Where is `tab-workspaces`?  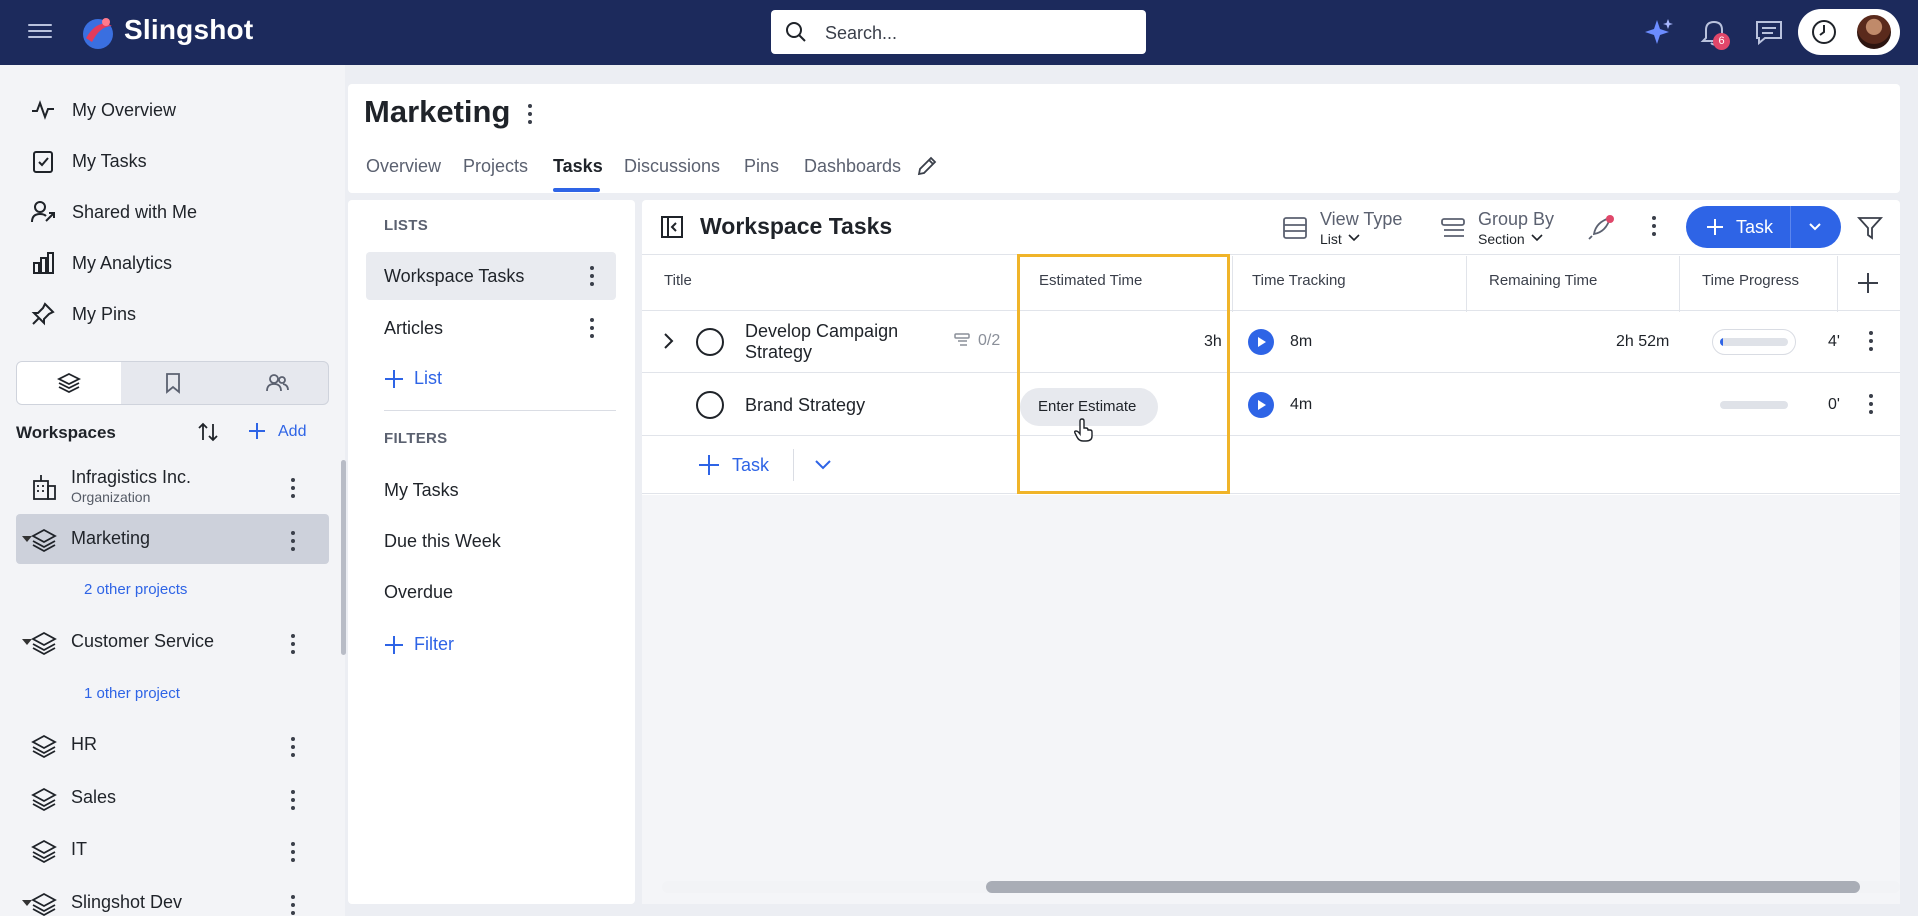 tab-workspaces is located at coordinates (69, 383).